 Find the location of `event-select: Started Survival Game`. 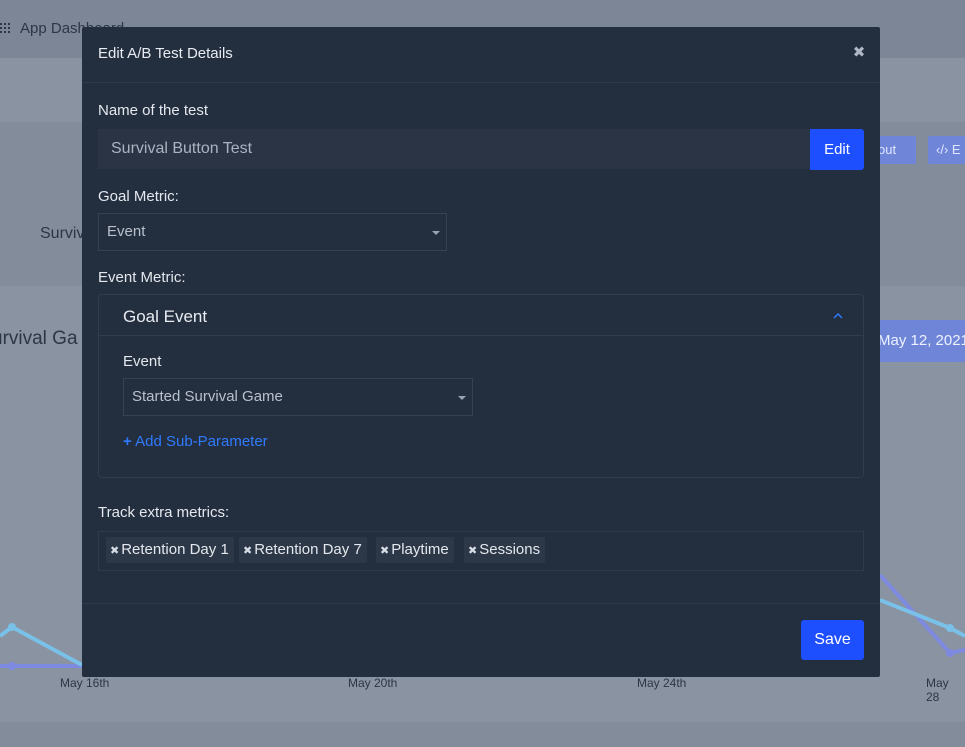

event-select: Started Survival Game is located at coordinates (298, 397).